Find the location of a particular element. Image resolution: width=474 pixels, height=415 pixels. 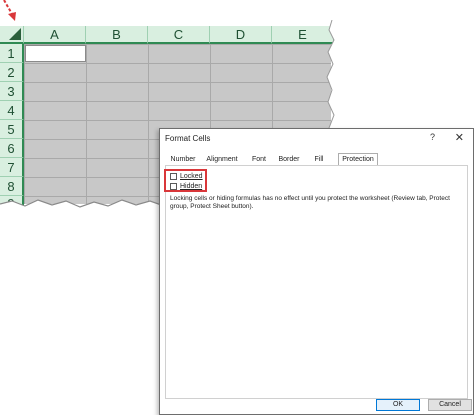

column-header-b: B is located at coordinates (117, 35).